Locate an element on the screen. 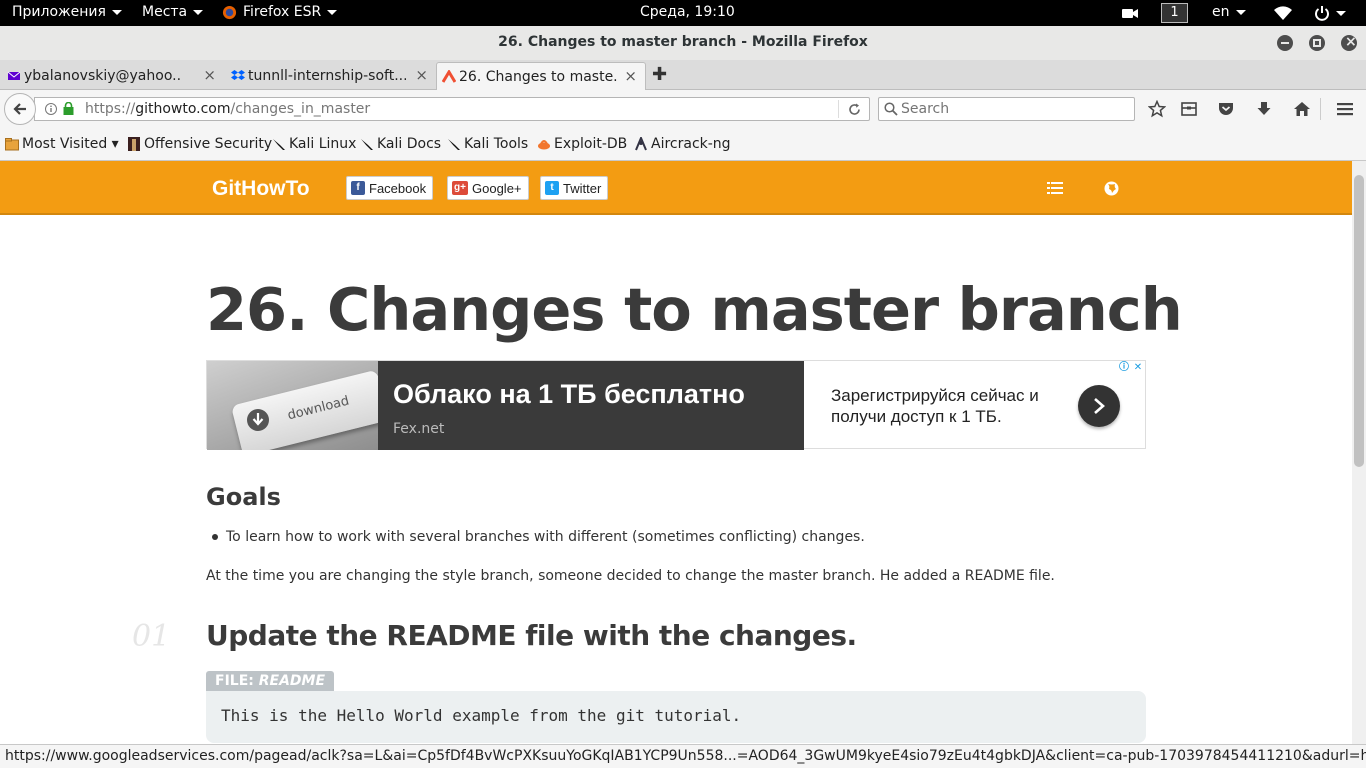  site-header: GitHowTo f Facebook g+ Google+ t Twitter is located at coordinates (676, 188).